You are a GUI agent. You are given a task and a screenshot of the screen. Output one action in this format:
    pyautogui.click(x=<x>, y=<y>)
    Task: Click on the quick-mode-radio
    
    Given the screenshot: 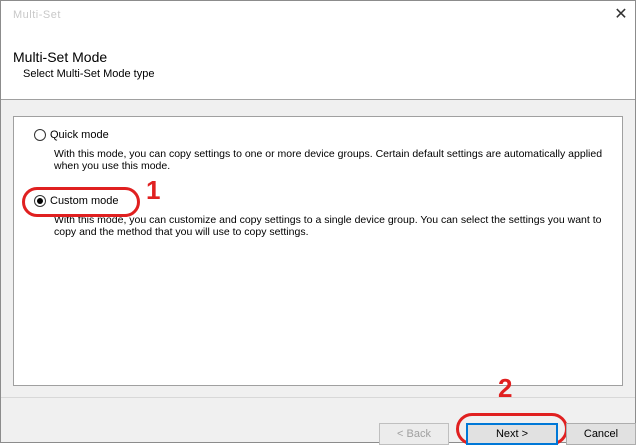 What is the action you would take?
    pyautogui.click(x=40, y=135)
    